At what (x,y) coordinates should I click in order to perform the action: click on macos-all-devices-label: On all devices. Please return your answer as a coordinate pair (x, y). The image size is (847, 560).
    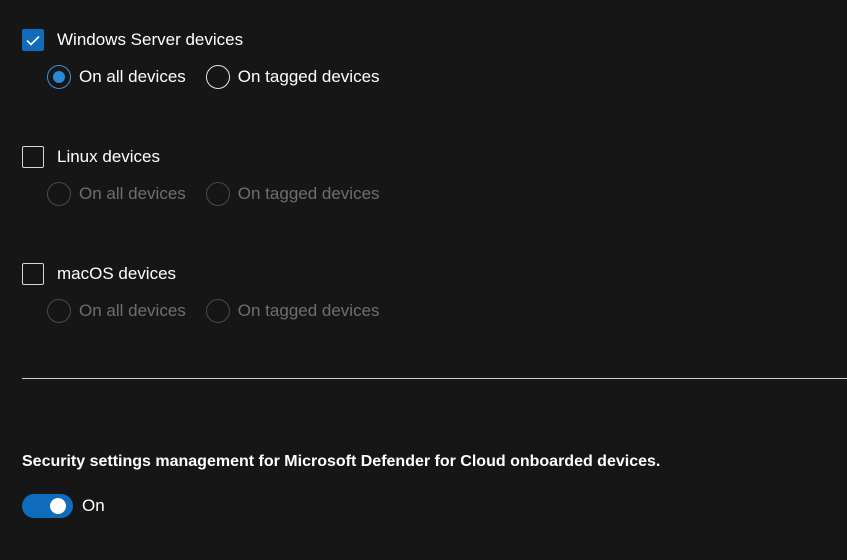
    Looking at the image, I should click on (132, 310).